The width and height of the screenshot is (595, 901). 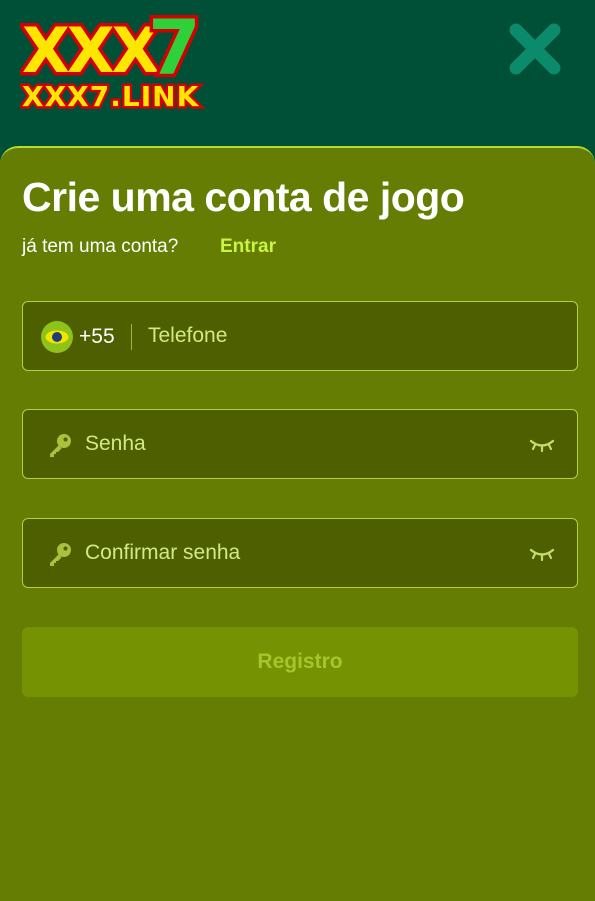 I want to click on phone-input, so click(x=353, y=336).